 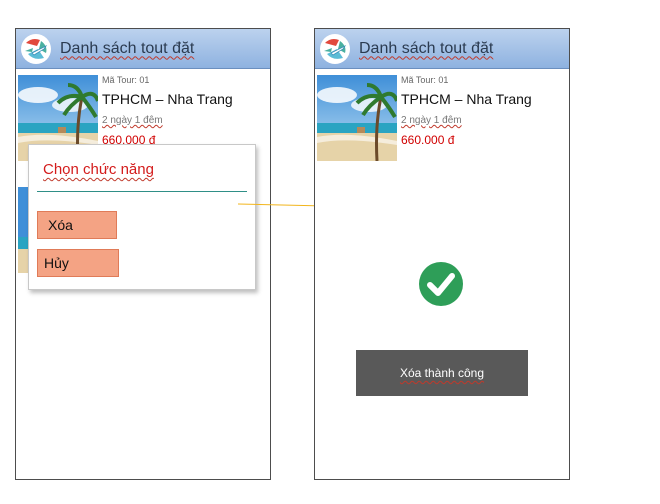 What do you see at coordinates (78, 263) in the screenshot?
I see `cancel-button: Hủy` at bounding box center [78, 263].